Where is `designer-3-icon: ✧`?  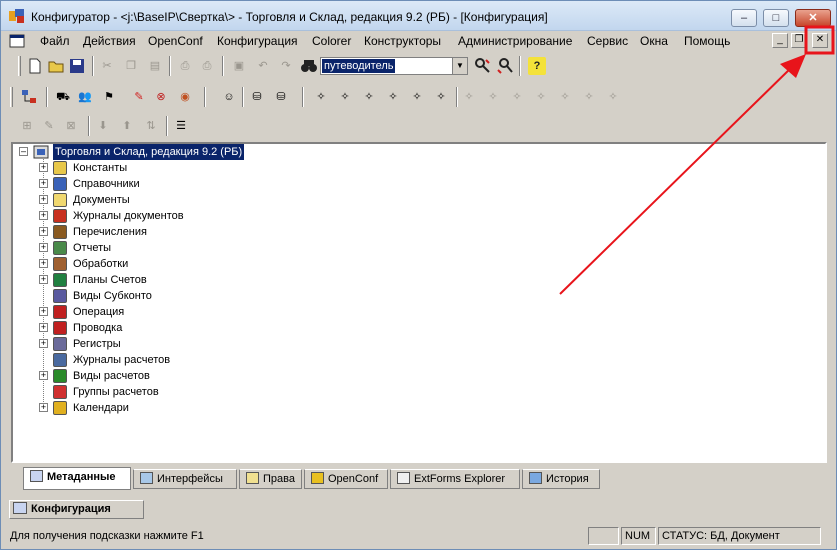 designer-3-icon: ✧ is located at coordinates (369, 97).